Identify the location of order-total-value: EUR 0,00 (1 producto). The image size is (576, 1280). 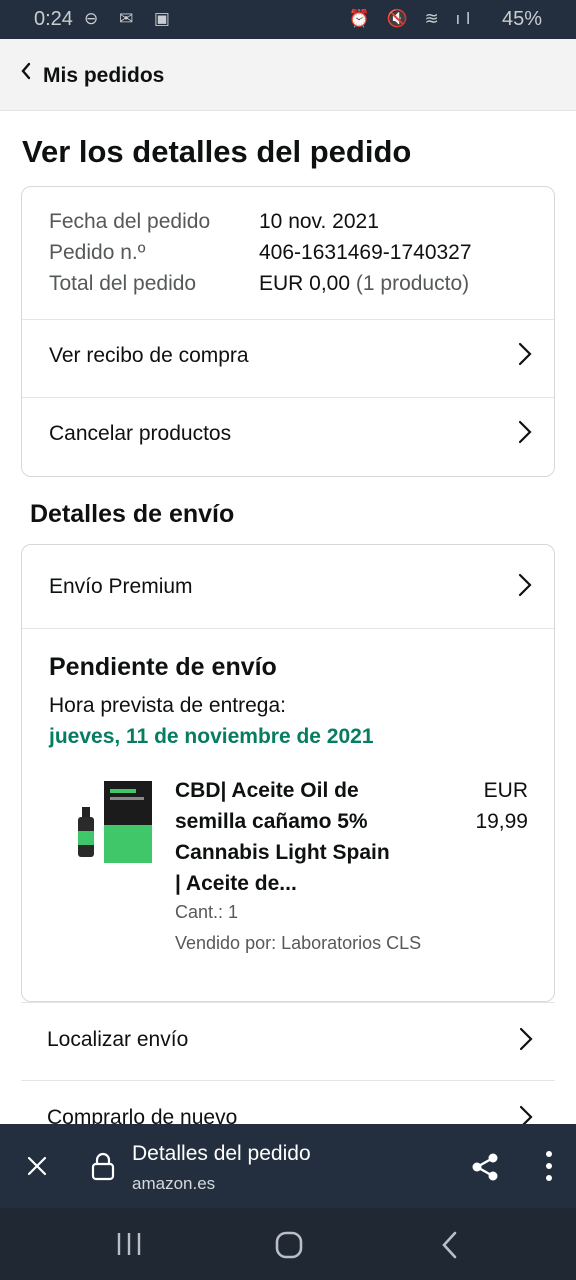
(364, 284).